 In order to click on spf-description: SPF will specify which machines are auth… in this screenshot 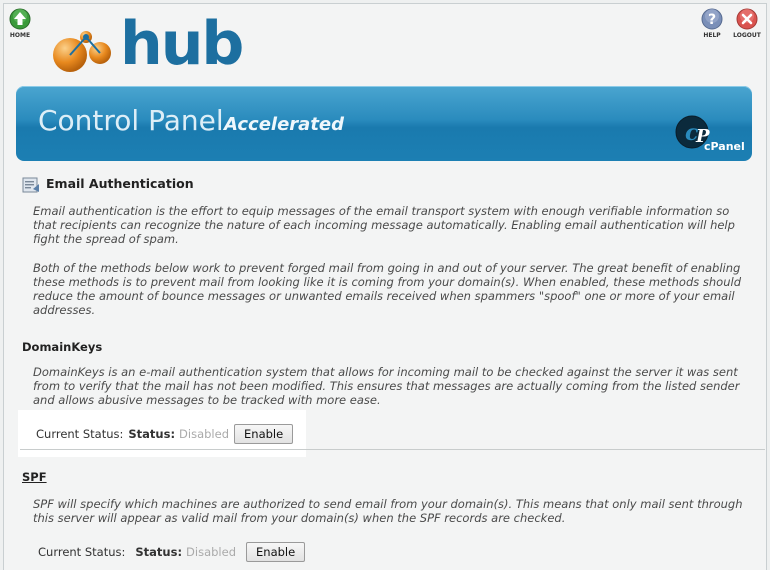, I will do `click(388, 511)`.